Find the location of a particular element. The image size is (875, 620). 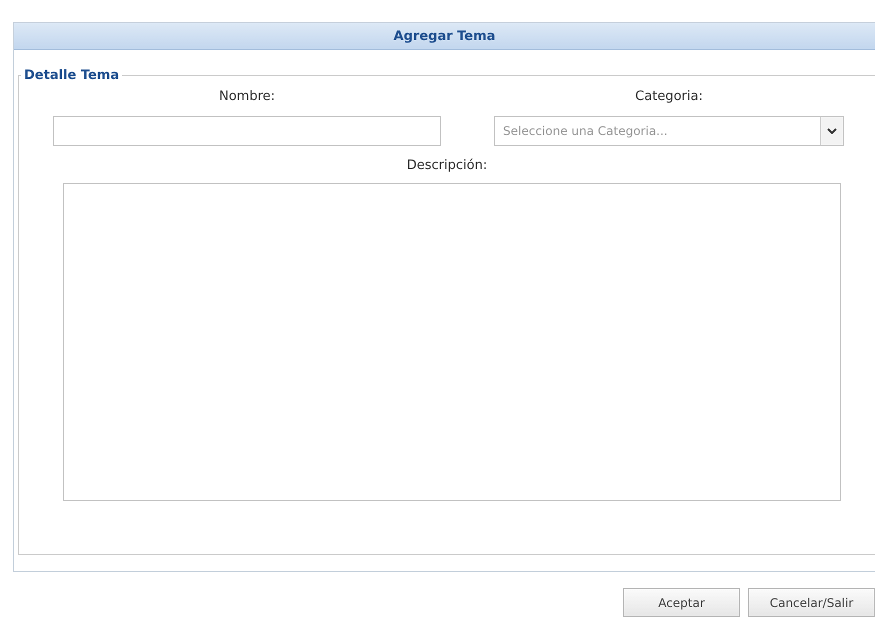

field-label: Descripción: is located at coordinates (447, 165).